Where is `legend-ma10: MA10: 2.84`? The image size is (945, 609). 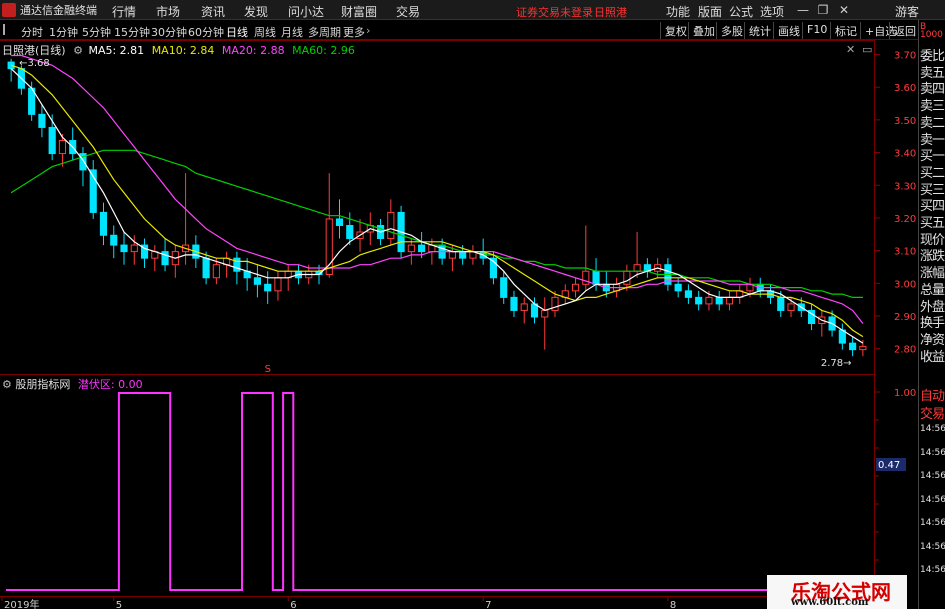 legend-ma10: MA10: 2.84 is located at coordinates (183, 50).